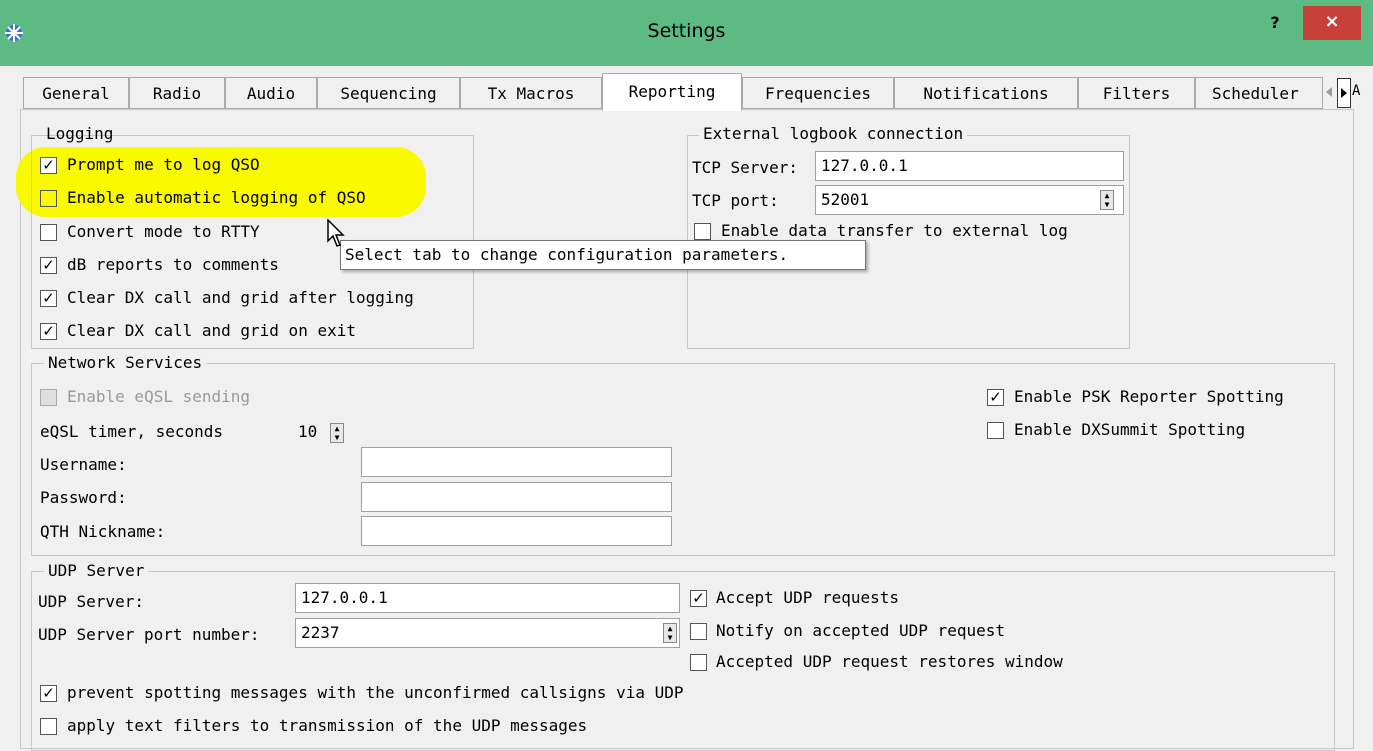 The width and height of the screenshot is (1373, 751). What do you see at coordinates (388, 93) in the screenshot?
I see `tab-sequencing: Sequencing` at bounding box center [388, 93].